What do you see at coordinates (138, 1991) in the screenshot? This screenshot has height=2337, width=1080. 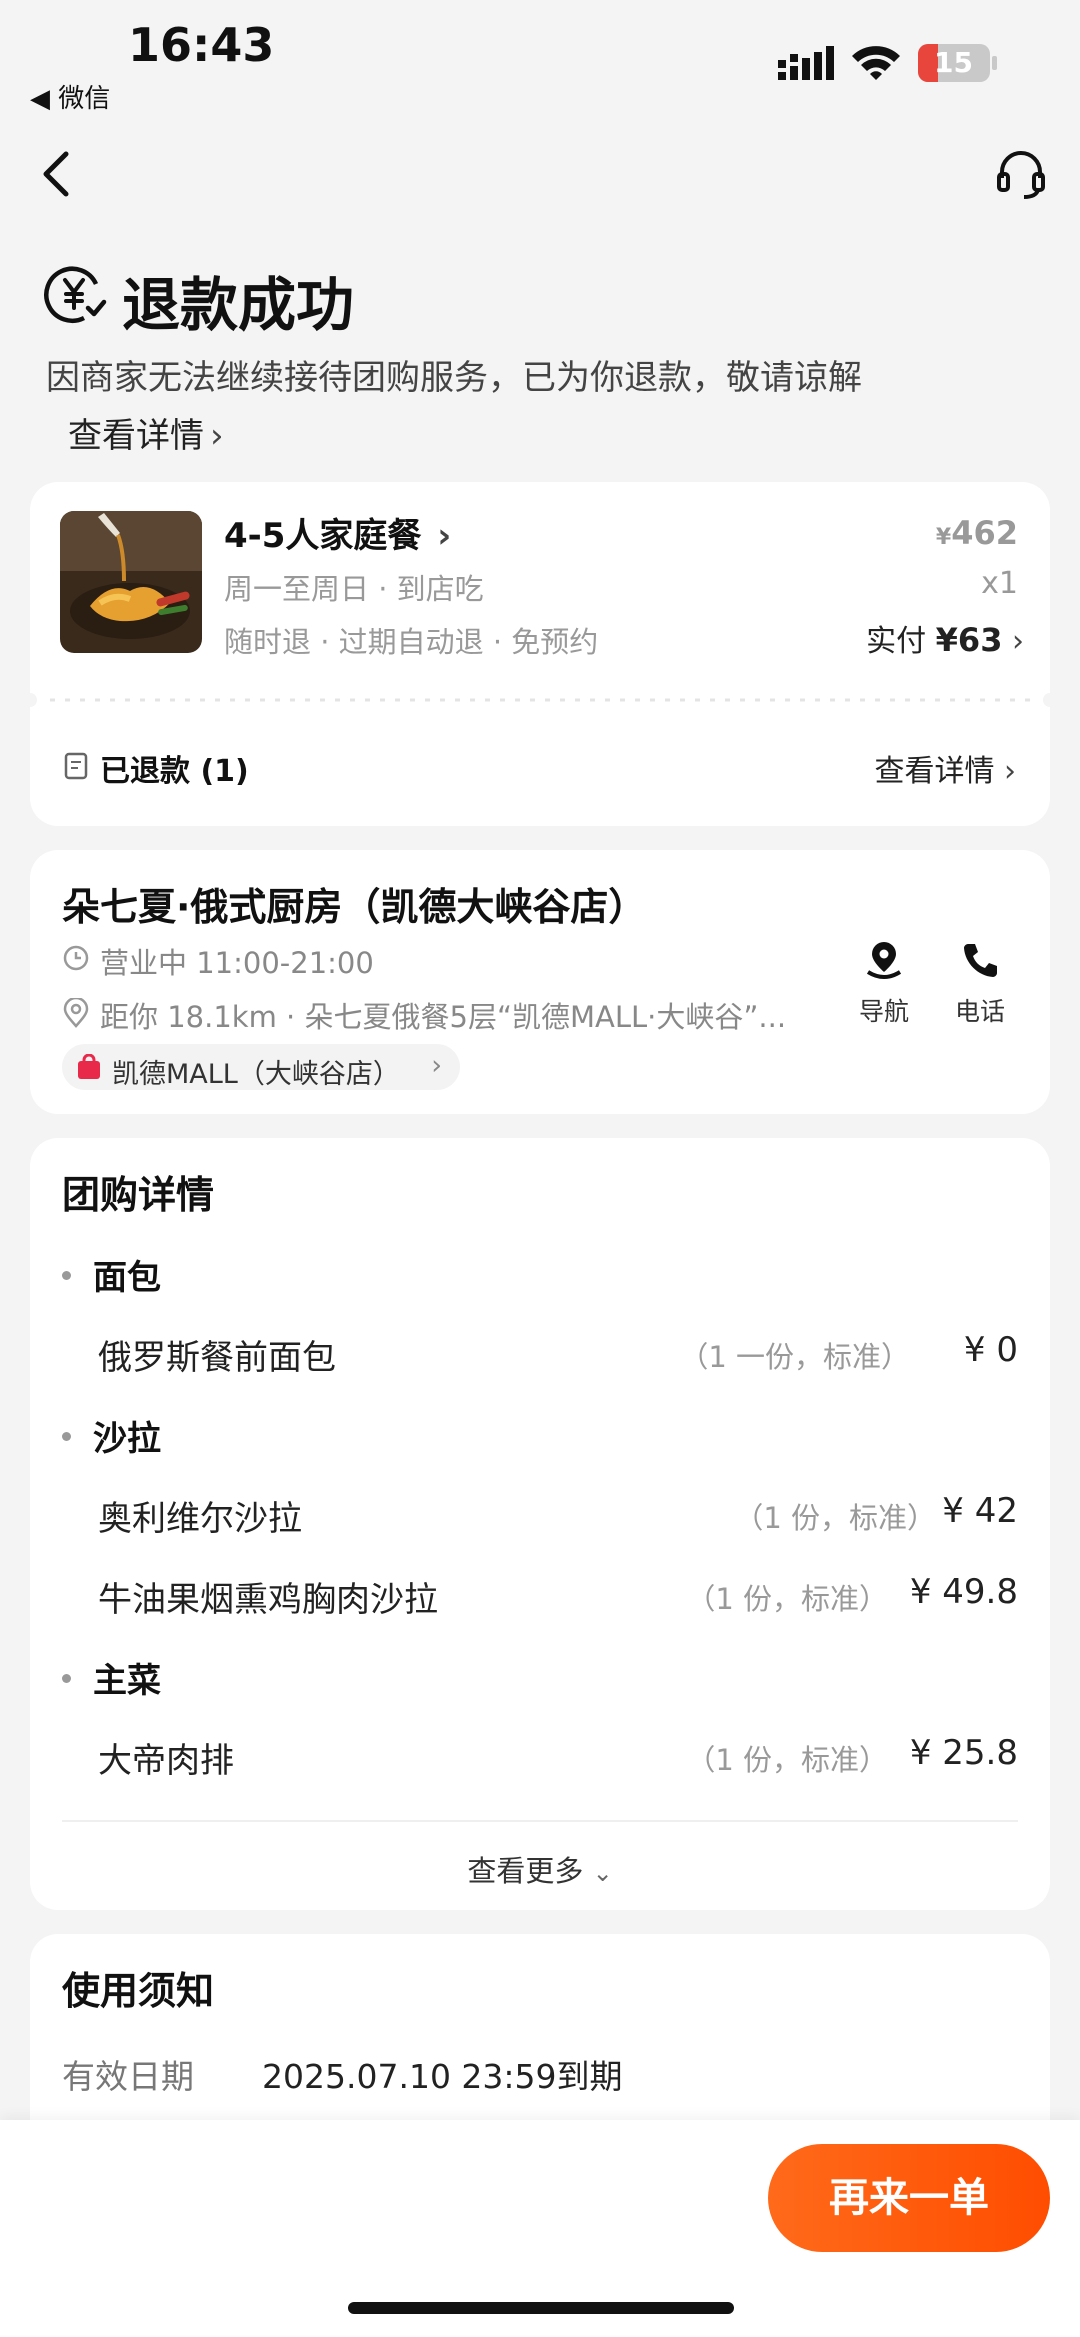 I see `notice-title: 使用须知` at bounding box center [138, 1991].